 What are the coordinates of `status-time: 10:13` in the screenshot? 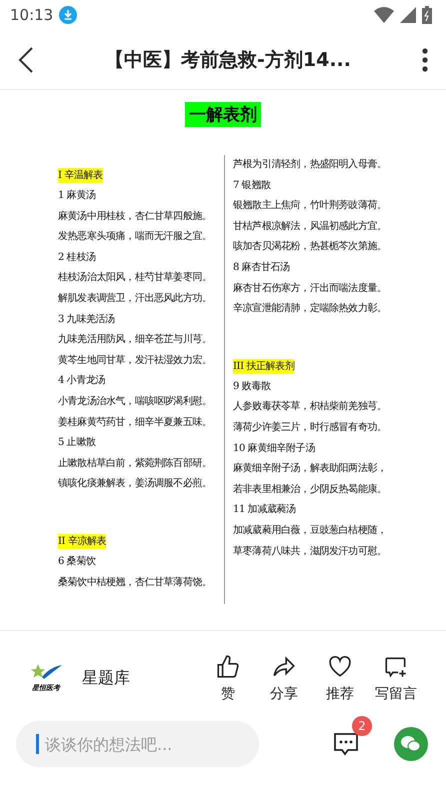 It's located at (32, 15).